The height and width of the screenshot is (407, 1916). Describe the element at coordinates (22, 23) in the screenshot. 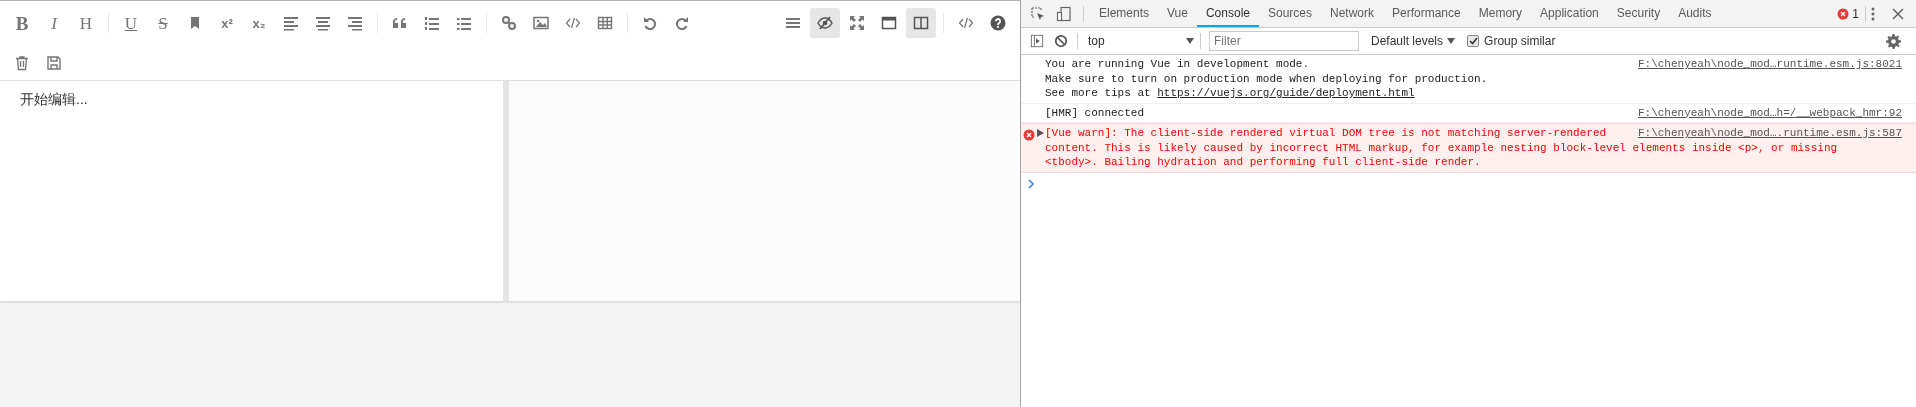

I see `bold-button: B` at that location.